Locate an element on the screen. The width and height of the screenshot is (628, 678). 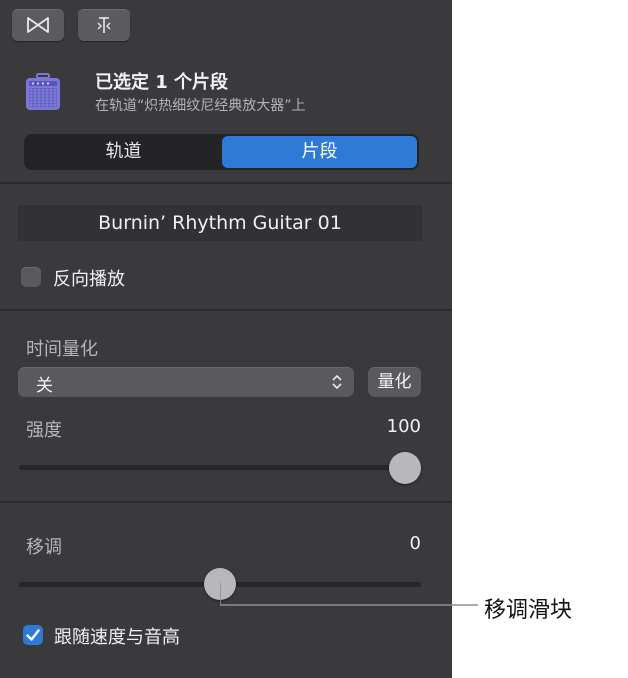
follow-tempo-pitch-checkbox is located at coordinates (33, 635).